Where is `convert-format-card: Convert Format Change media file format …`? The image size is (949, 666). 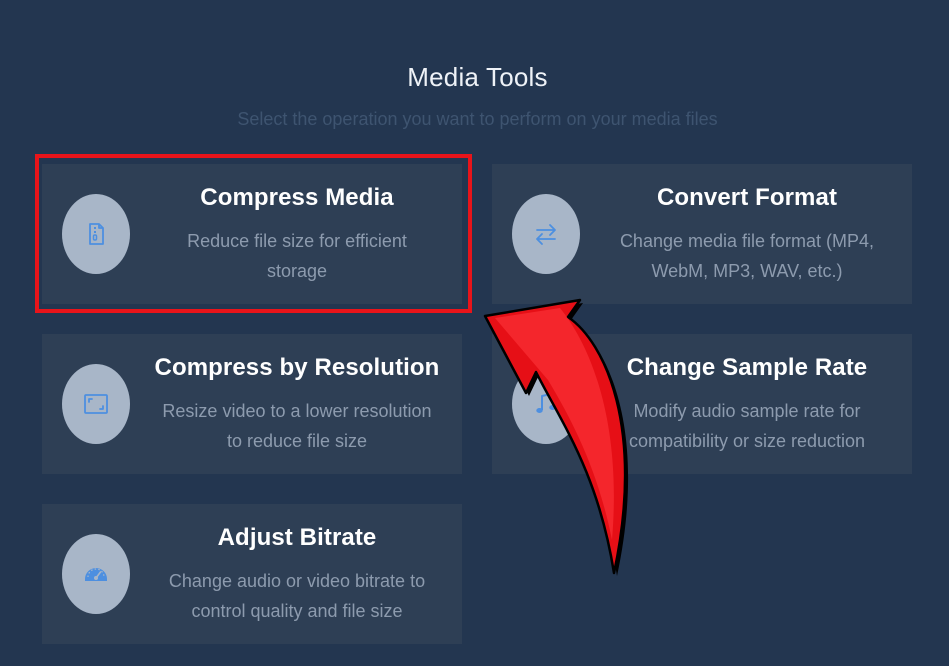
convert-format-card: Convert Format Change media file format … is located at coordinates (702, 234).